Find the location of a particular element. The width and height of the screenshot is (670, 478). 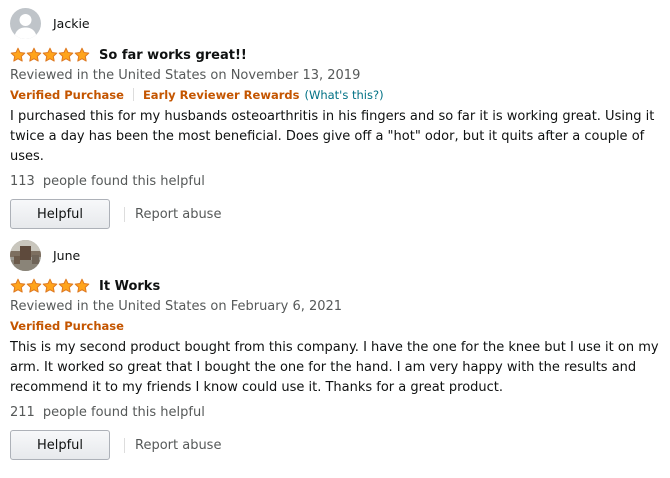

badge-divider is located at coordinates (133, 94).